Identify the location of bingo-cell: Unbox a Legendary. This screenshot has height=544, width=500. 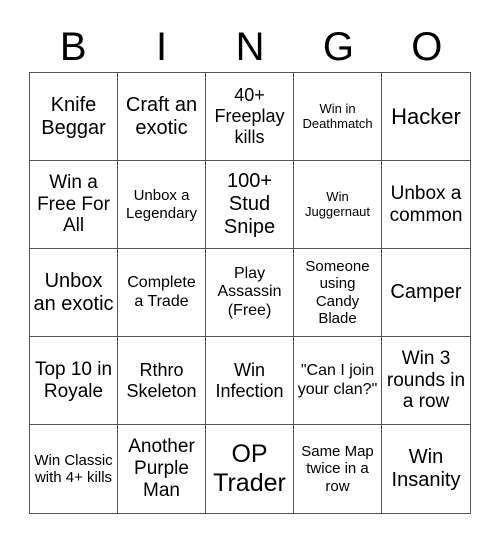
(162, 205).